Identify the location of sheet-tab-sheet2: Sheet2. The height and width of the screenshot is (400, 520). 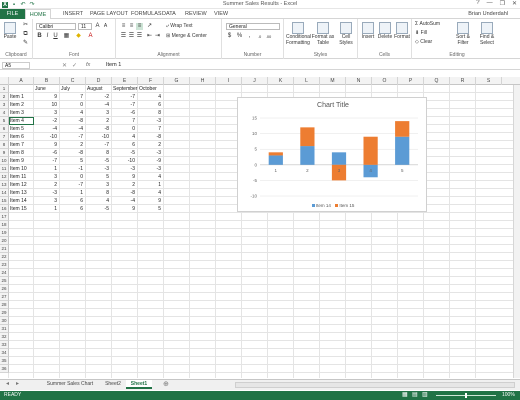
(113, 384).